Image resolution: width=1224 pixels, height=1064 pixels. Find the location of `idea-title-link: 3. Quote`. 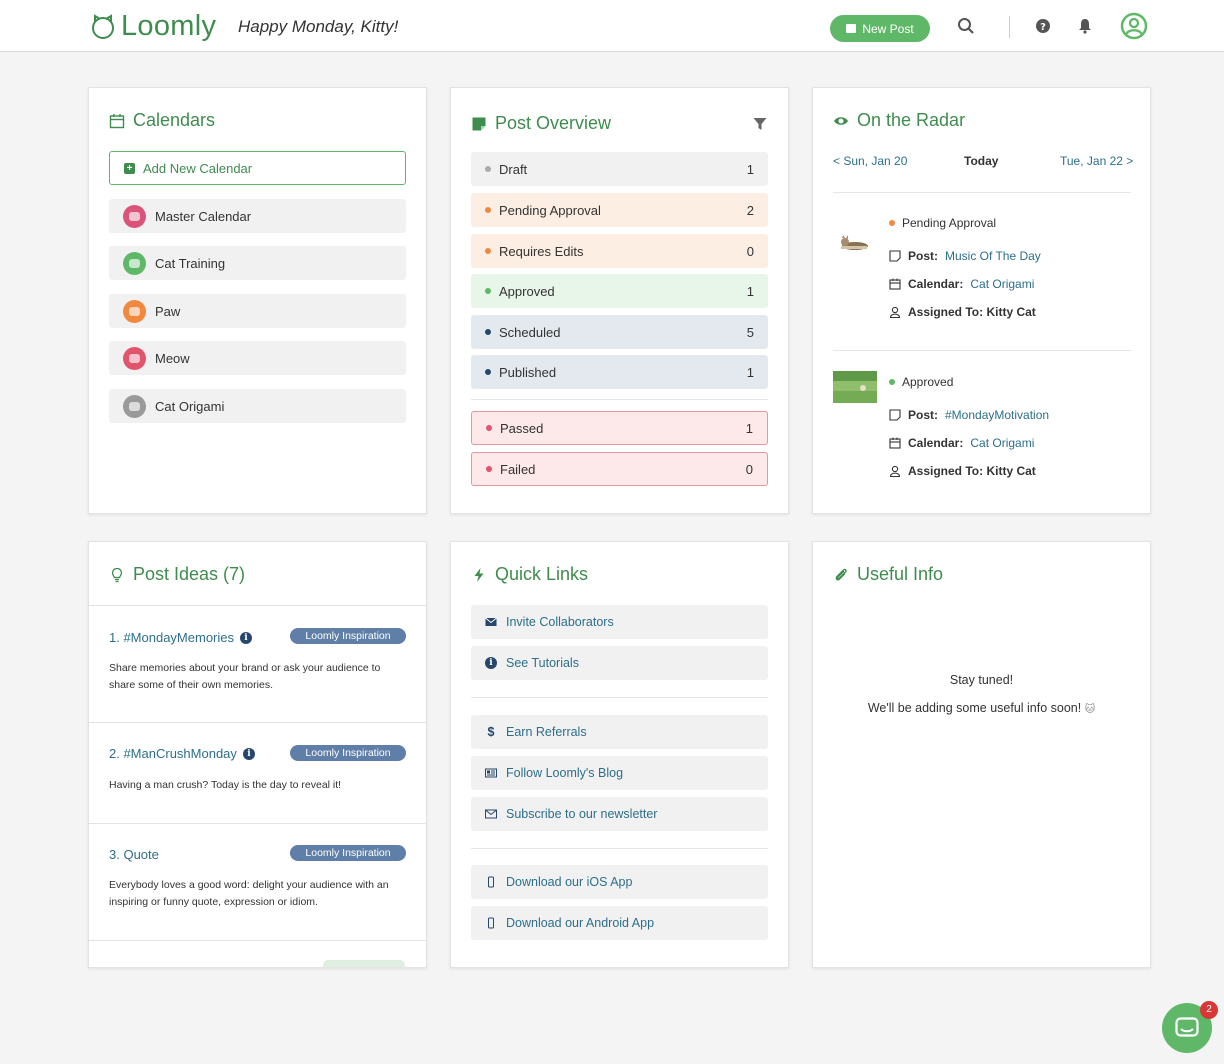

idea-title-link: 3. Quote is located at coordinates (134, 854).